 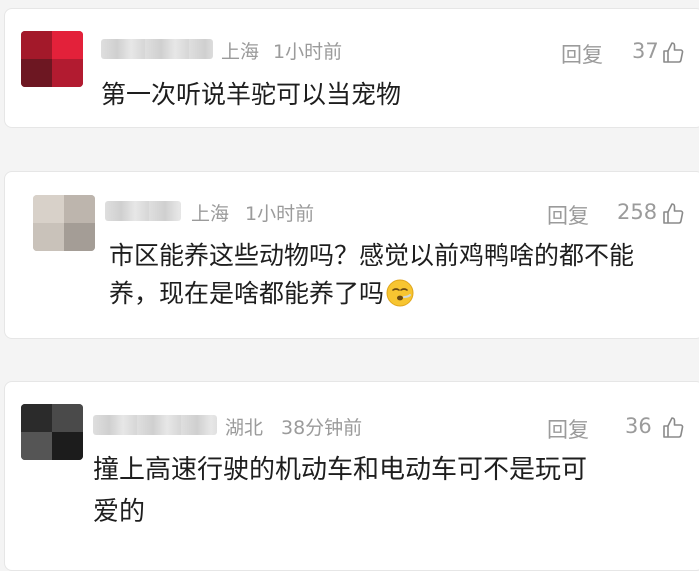 What do you see at coordinates (645, 51) in the screenshot?
I see `like-count: 37` at bounding box center [645, 51].